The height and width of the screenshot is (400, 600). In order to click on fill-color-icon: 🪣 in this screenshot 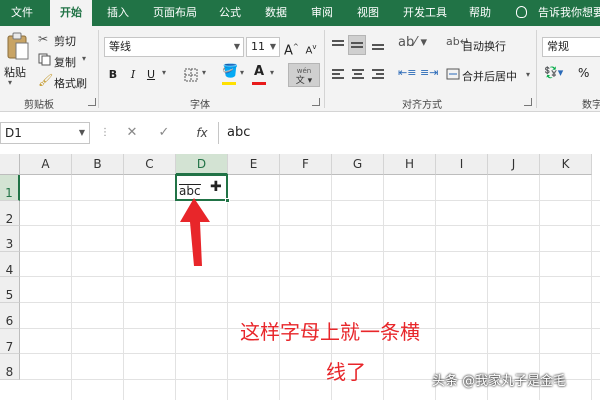, I will do `click(230, 71)`.